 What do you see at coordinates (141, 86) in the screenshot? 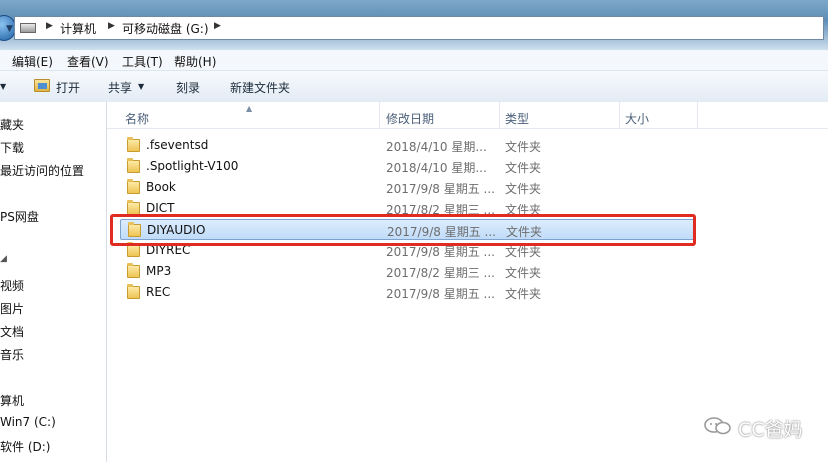
I see `share-dropdown-icon: ▼` at bounding box center [141, 86].